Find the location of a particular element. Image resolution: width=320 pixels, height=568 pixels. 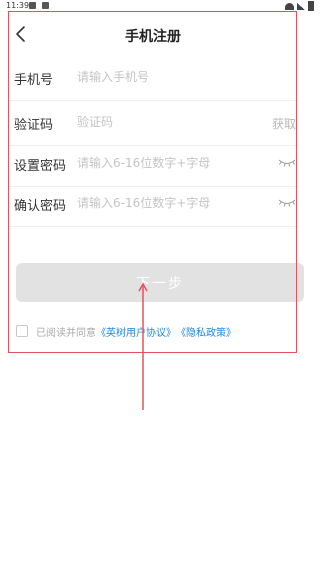

privacy-policy-link: 《隐私政策》 is located at coordinates (206, 331).